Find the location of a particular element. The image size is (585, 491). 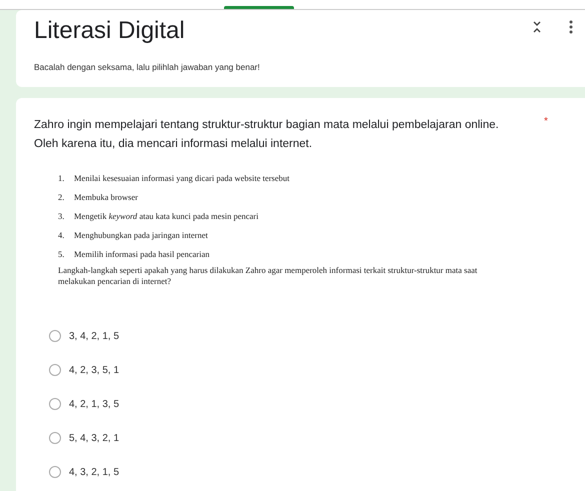

step-number: 2. is located at coordinates (62, 197).